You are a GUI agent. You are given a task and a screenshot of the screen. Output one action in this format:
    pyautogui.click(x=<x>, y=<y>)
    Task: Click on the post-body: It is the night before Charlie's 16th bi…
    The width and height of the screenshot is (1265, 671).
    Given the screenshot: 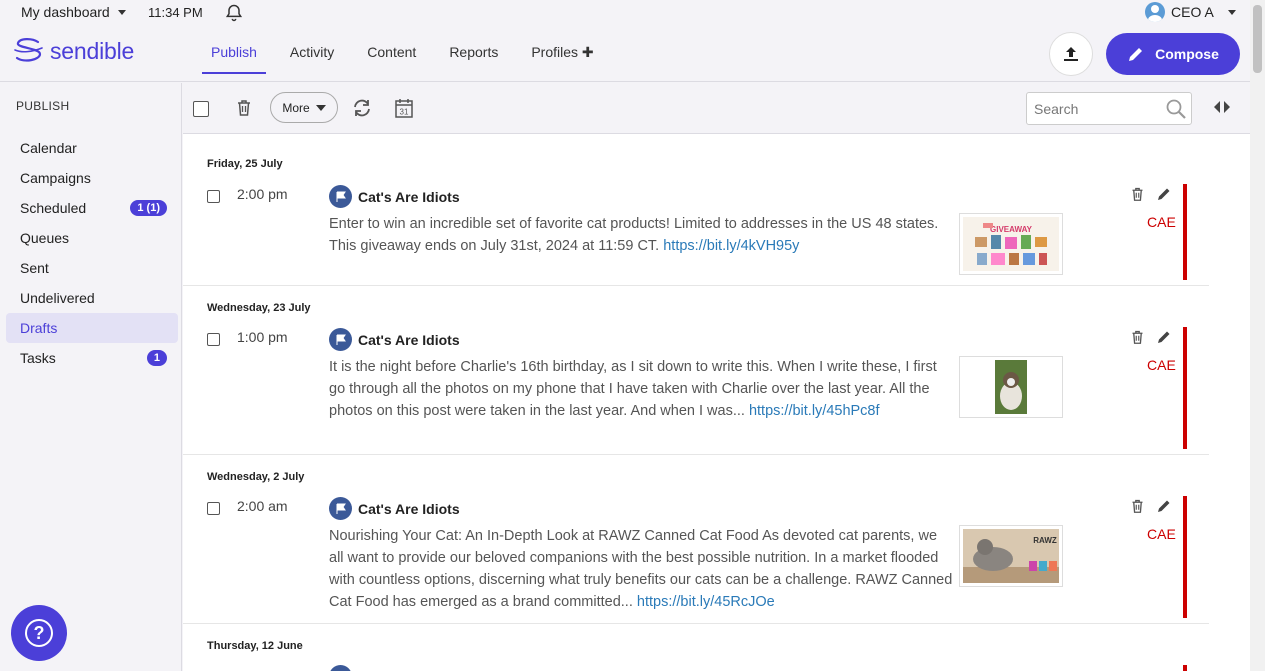 What is the action you would take?
    pyautogui.click(x=642, y=389)
    